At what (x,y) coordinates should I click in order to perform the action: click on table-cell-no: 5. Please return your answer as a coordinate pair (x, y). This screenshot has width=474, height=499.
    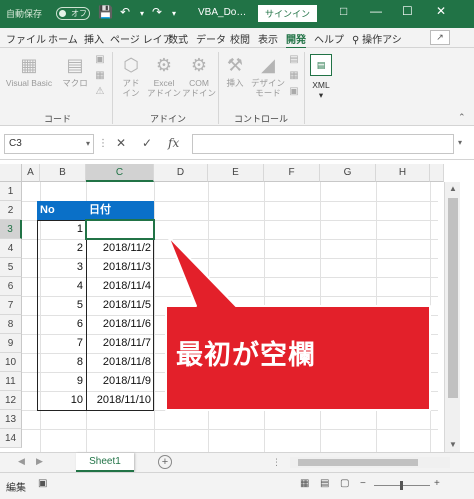
    Looking at the image, I should click on (63, 305).